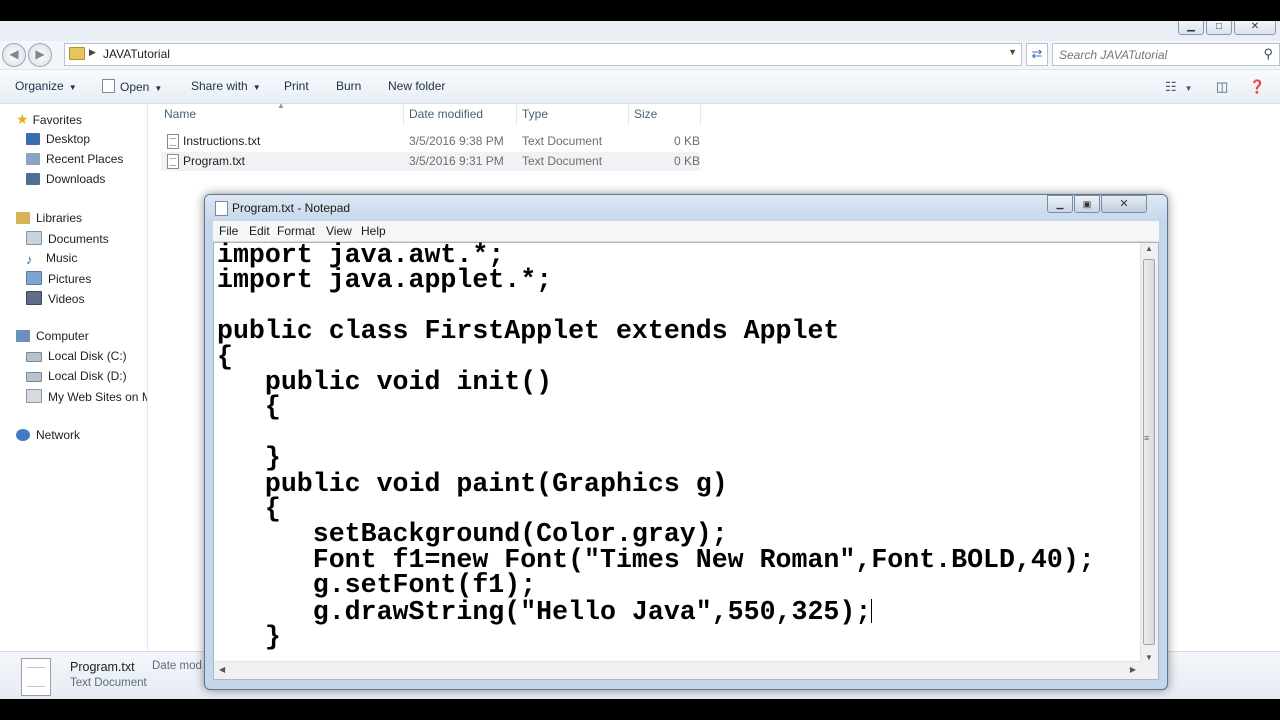  Describe the element at coordinates (1012, 52) in the screenshot. I see `address-dropdown-icon: ▼` at that location.